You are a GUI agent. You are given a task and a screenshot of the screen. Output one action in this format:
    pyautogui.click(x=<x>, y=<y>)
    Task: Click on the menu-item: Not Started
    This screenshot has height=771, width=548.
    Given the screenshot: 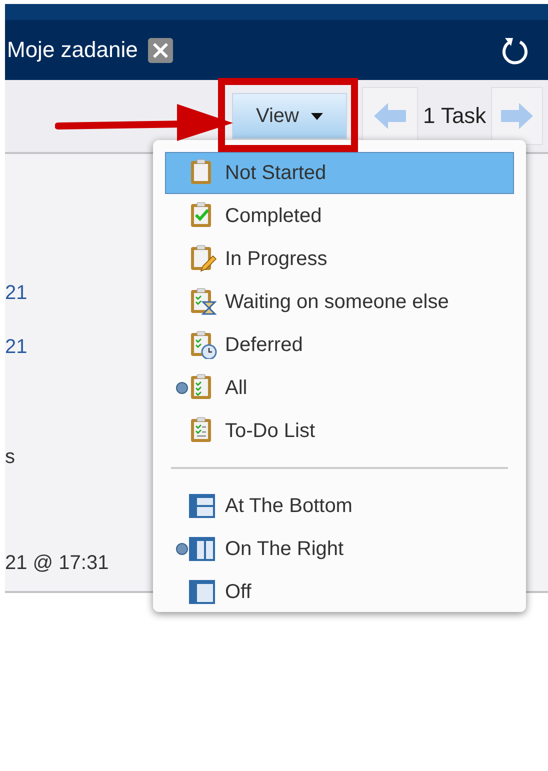 What is the action you would take?
    pyautogui.click(x=339, y=173)
    